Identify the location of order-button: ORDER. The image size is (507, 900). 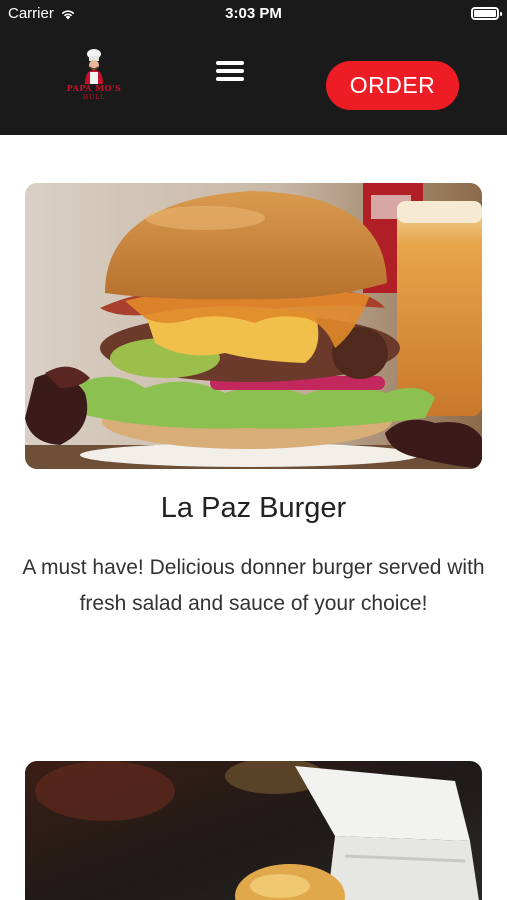
(392, 85).